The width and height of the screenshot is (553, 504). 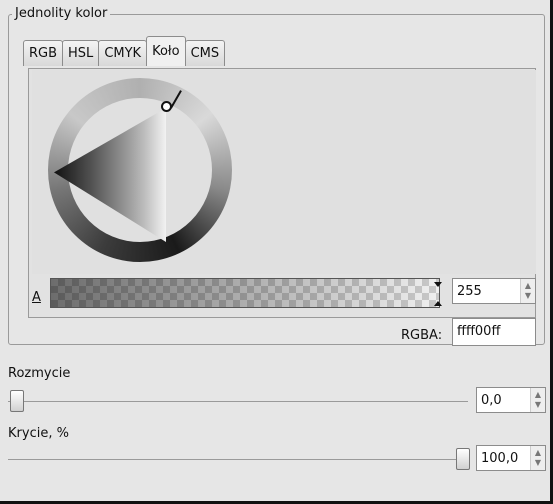 What do you see at coordinates (36, 297) in the screenshot?
I see `alpha-label: A` at bounding box center [36, 297].